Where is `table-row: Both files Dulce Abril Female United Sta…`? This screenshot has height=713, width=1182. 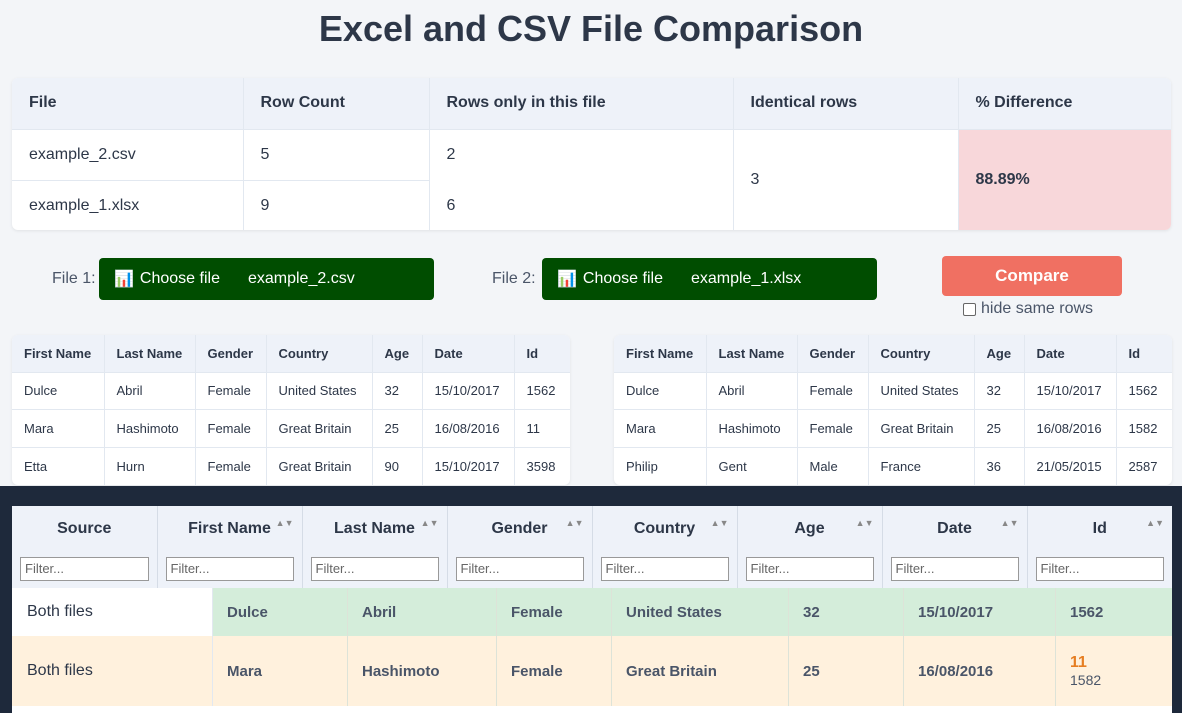
table-row: Both files Dulce Abril Female United Sta… is located at coordinates (592, 612).